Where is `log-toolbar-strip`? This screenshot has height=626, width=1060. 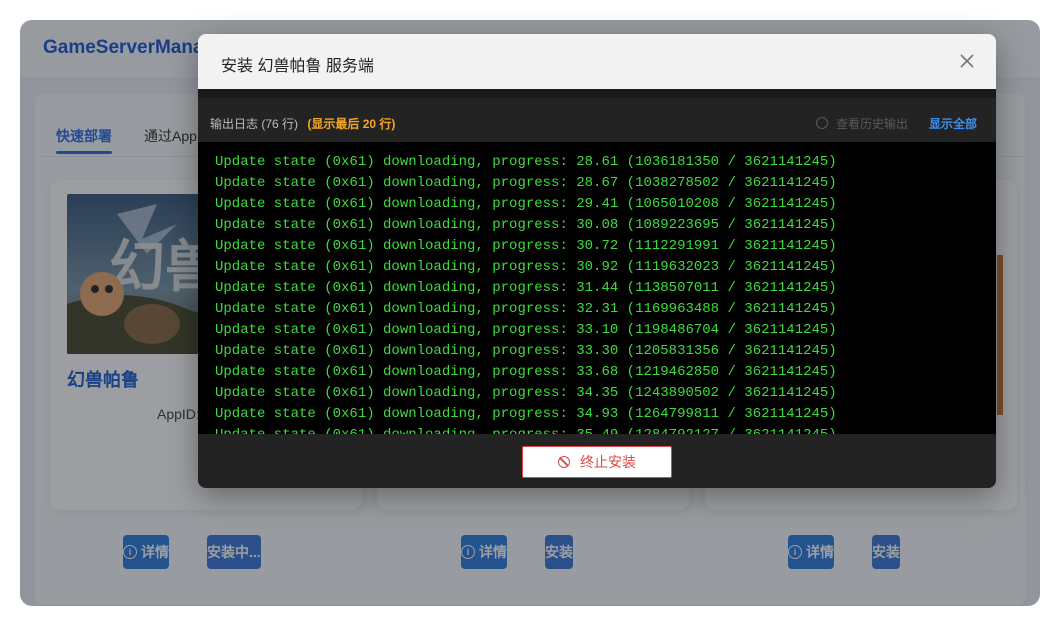
log-toolbar-strip is located at coordinates (597, 93).